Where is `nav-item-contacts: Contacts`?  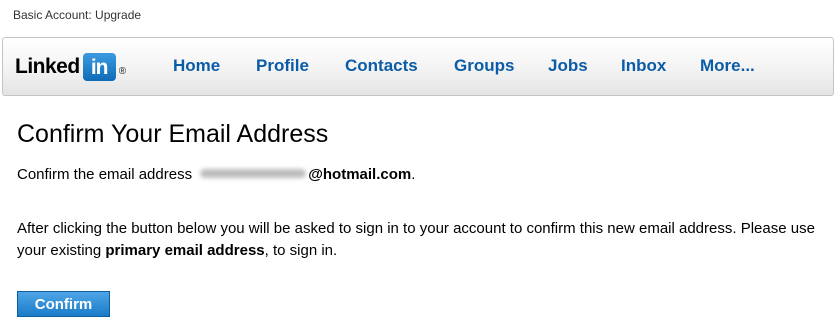 nav-item-contacts: Contacts is located at coordinates (381, 66).